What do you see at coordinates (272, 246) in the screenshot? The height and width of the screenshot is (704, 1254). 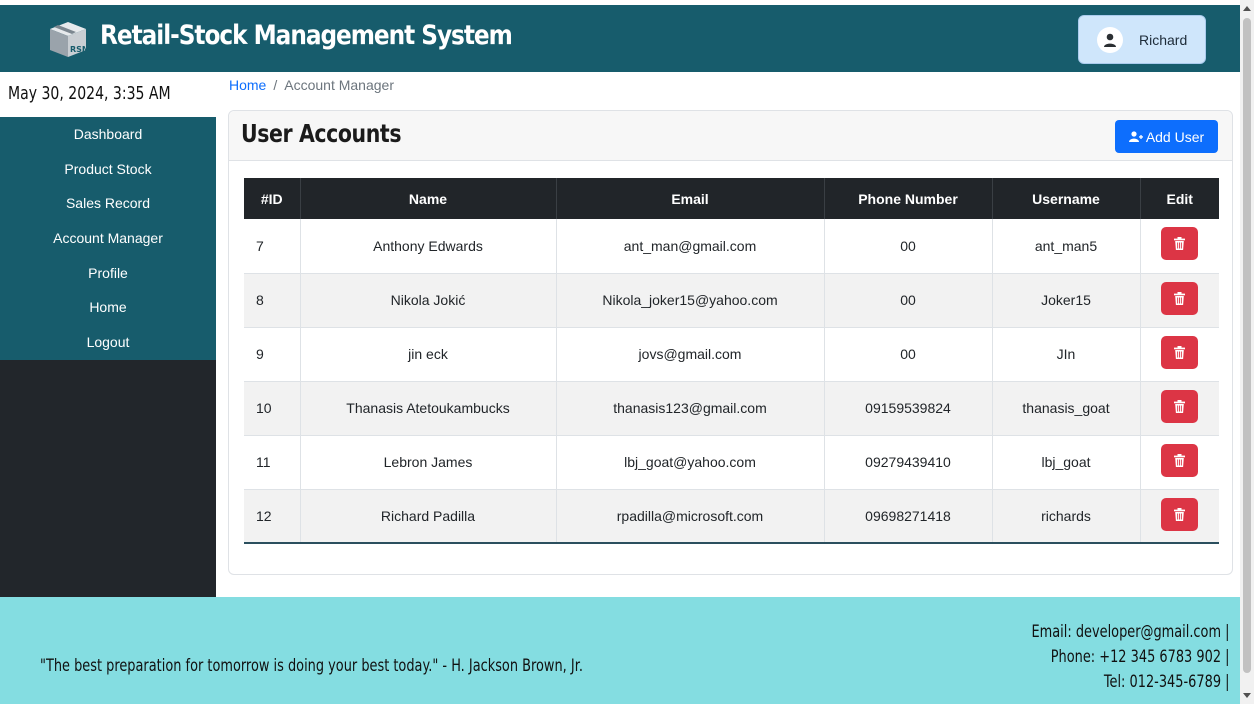 I see `cell-id: 7` at bounding box center [272, 246].